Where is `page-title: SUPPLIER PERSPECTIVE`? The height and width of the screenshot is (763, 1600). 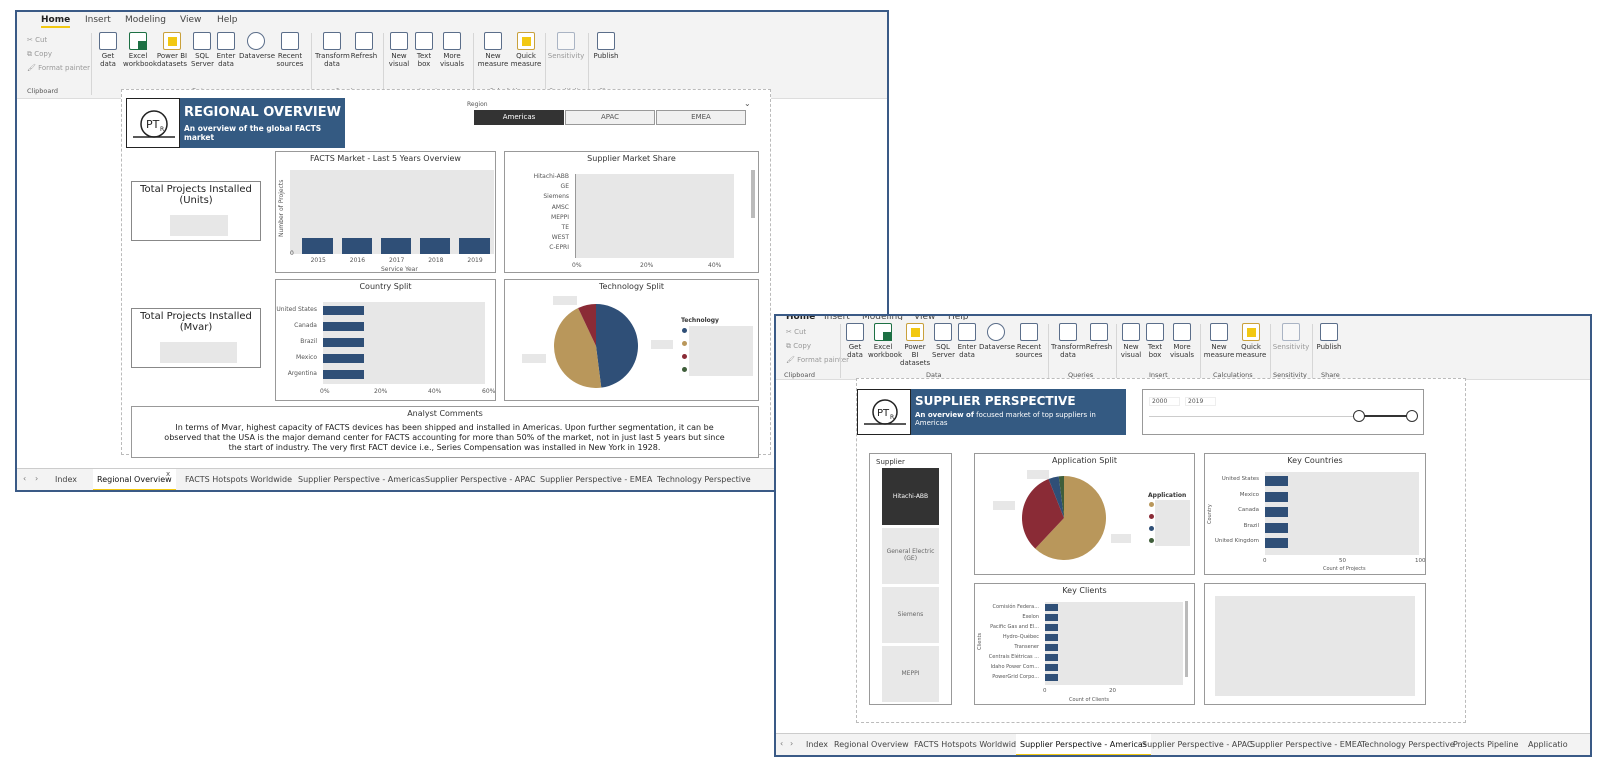
page-title: SUPPLIER PERSPECTIVE is located at coordinates (995, 401).